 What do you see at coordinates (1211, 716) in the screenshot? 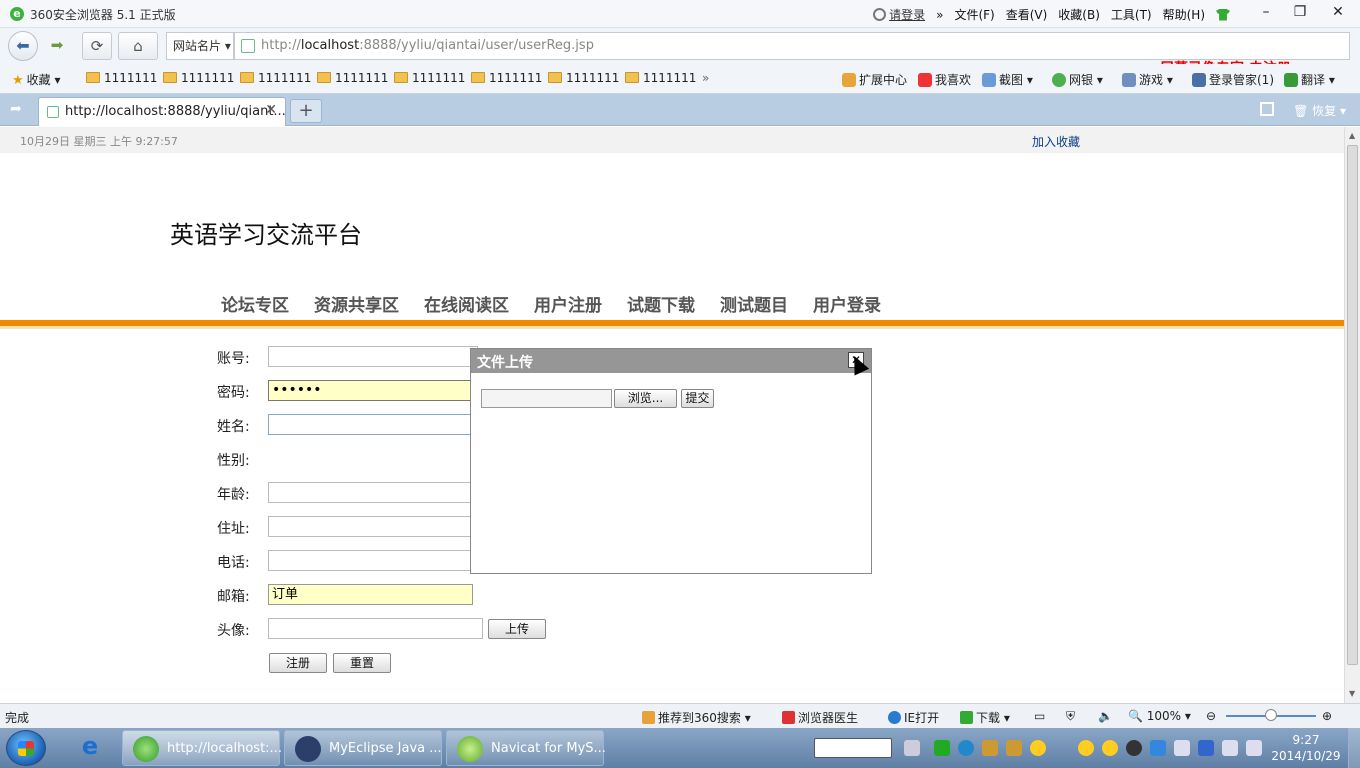
I see `zoom-out-icon: ⊖` at bounding box center [1211, 716].